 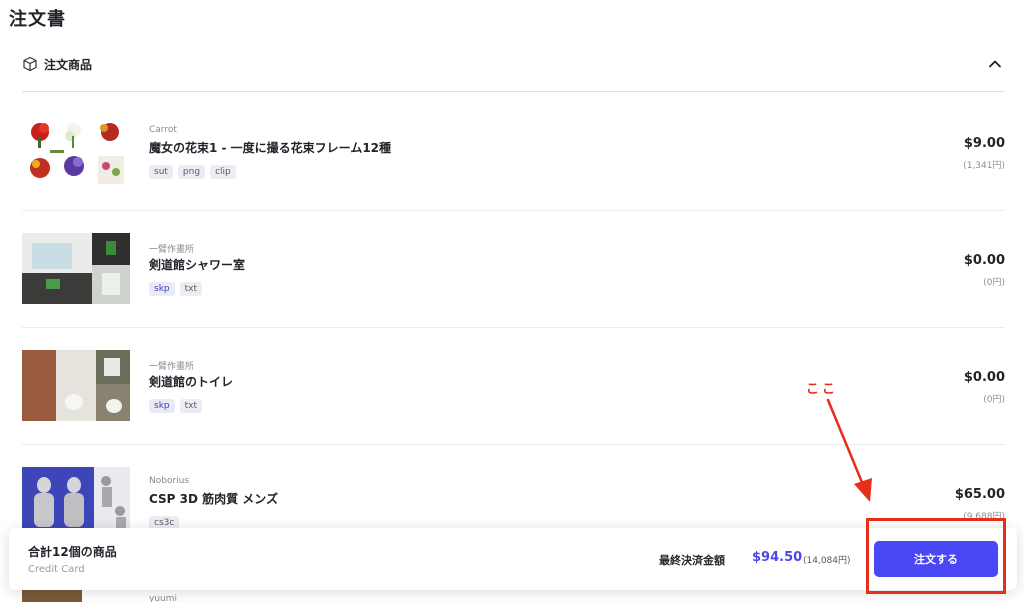 What do you see at coordinates (56, 569) in the screenshot?
I see `payment-method: Credit Card` at bounding box center [56, 569].